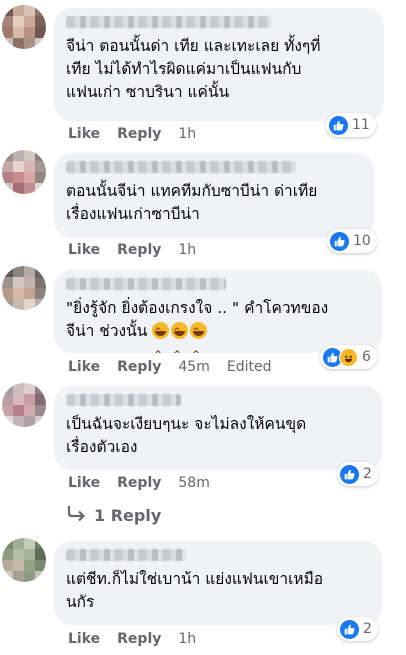 Image resolution: width=406 pixels, height=655 pixels. Describe the element at coordinates (351, 125) in the screenshot. I see `reaction-summary: 11` at that location.